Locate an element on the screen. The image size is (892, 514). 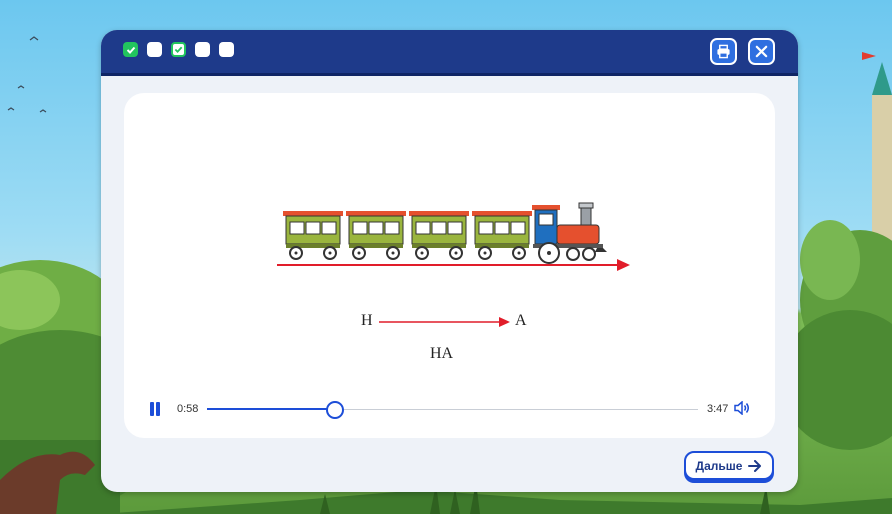
volume-icon is located at coordinates (742, 408).